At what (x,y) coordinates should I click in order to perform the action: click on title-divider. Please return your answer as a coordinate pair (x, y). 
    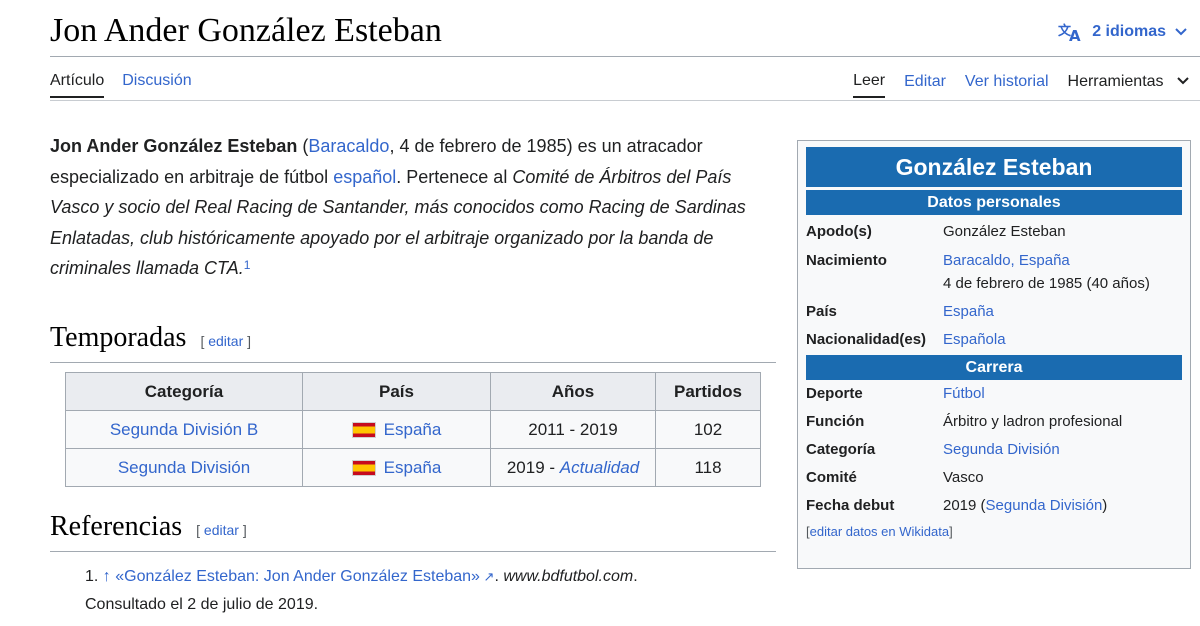
    Looking at the image, I should click on (625, 56).